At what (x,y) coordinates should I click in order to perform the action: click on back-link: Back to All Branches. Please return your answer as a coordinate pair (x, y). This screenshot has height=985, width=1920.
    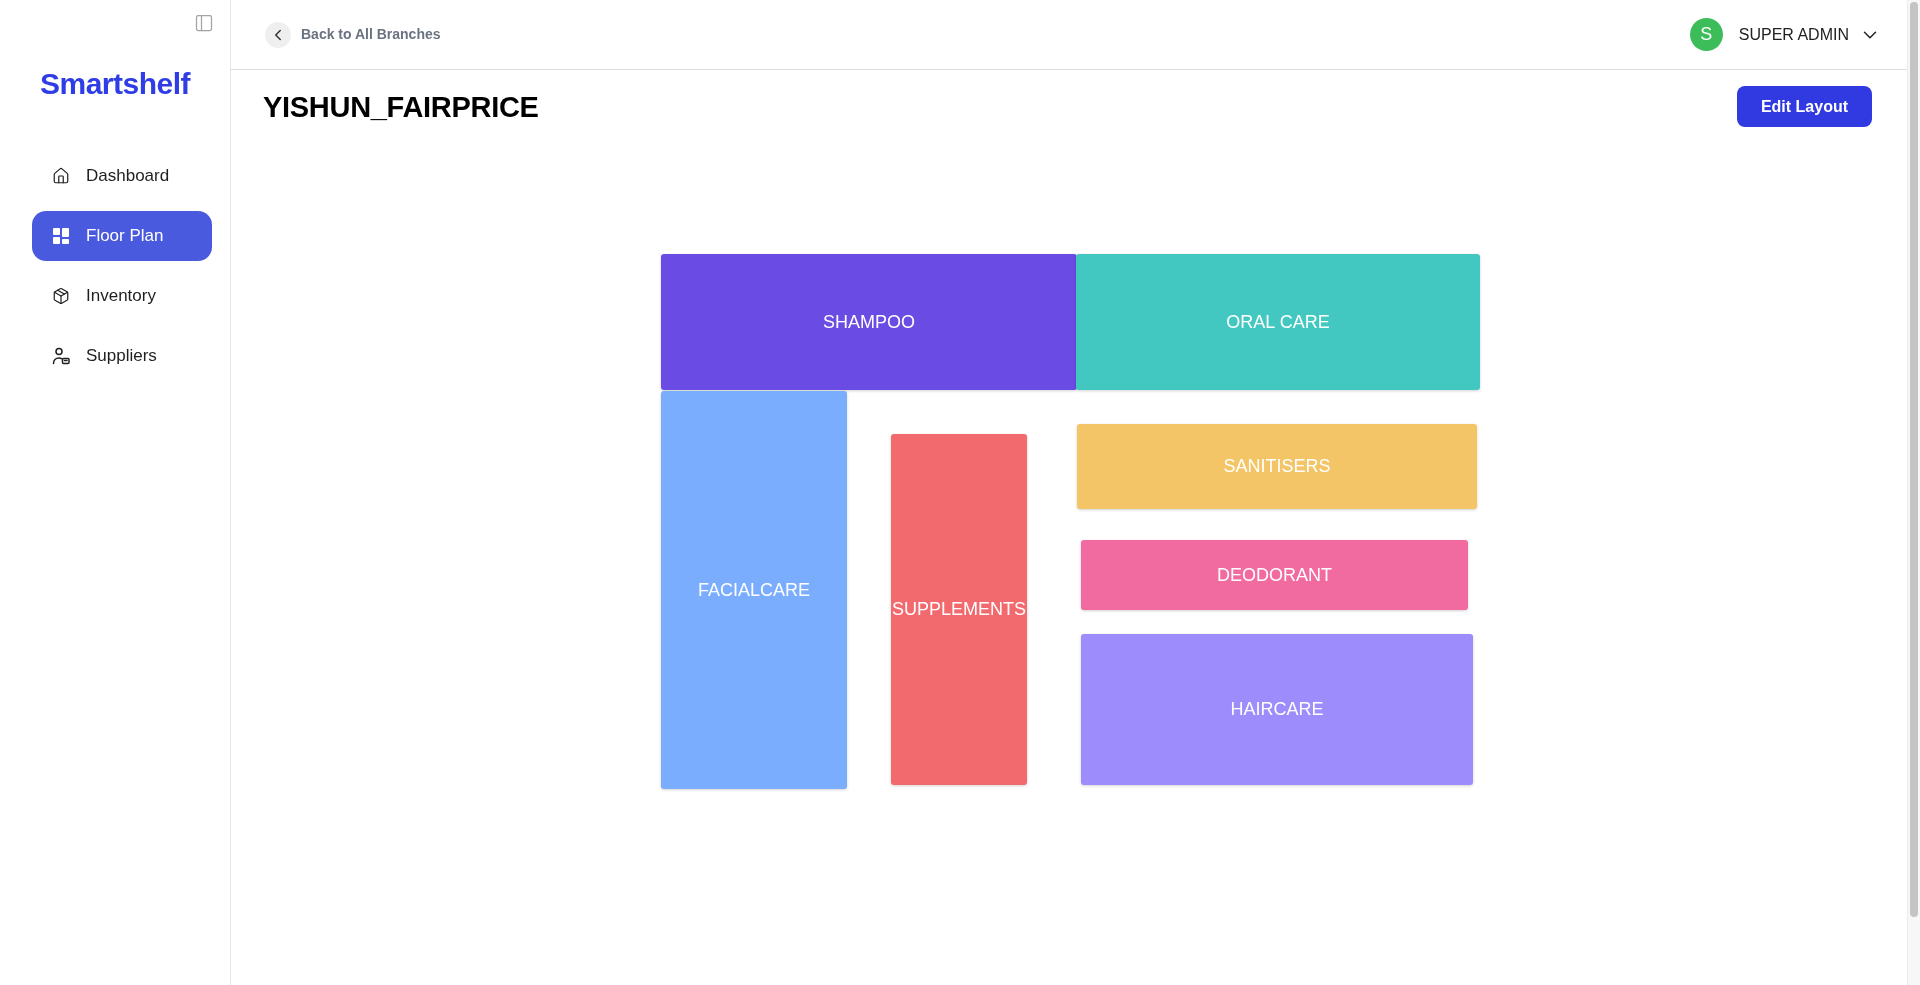
    Looking at the image, I should click on (353, 34).